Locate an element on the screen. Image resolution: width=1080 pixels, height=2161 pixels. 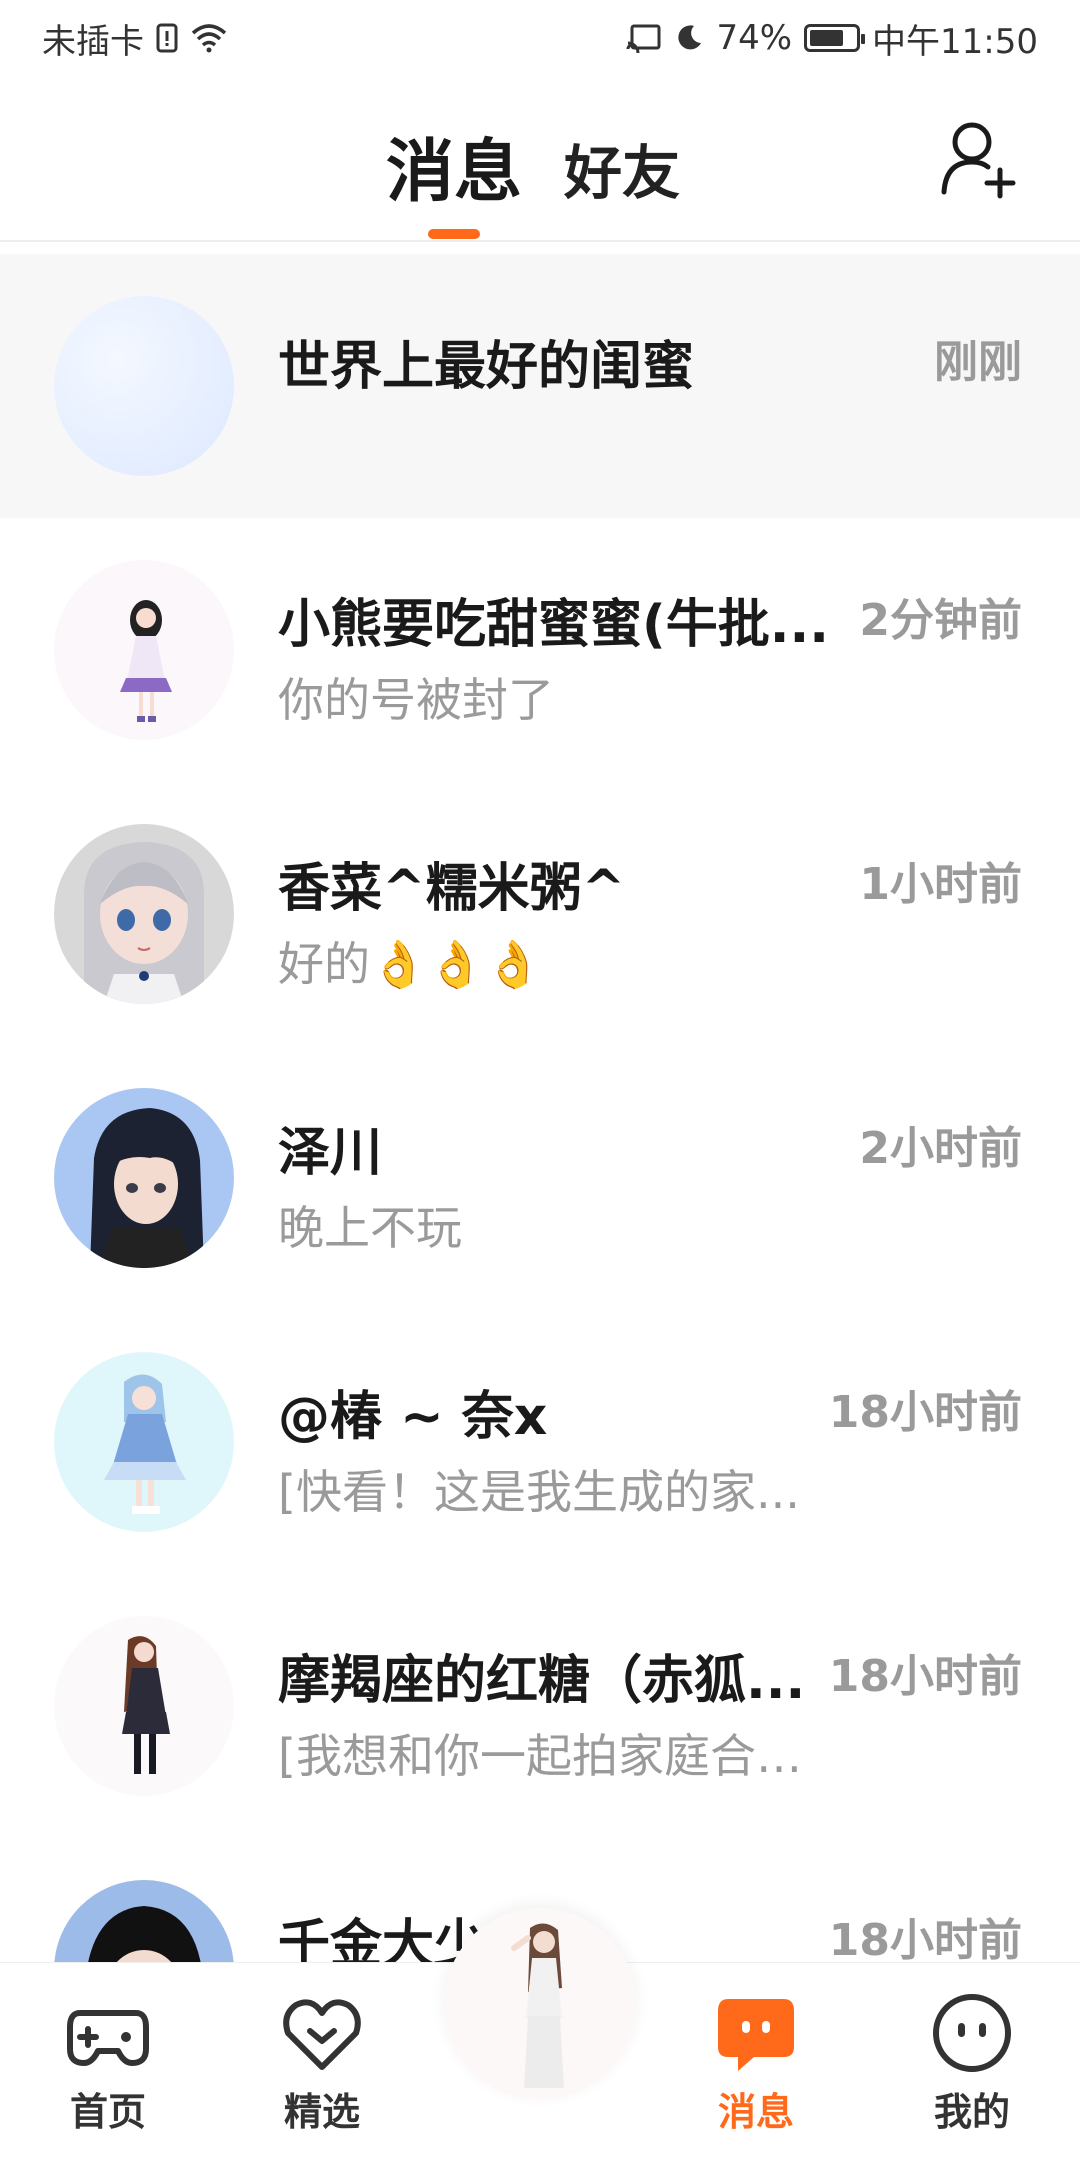
center-character-avatar is located at coordinates (540, 2004).